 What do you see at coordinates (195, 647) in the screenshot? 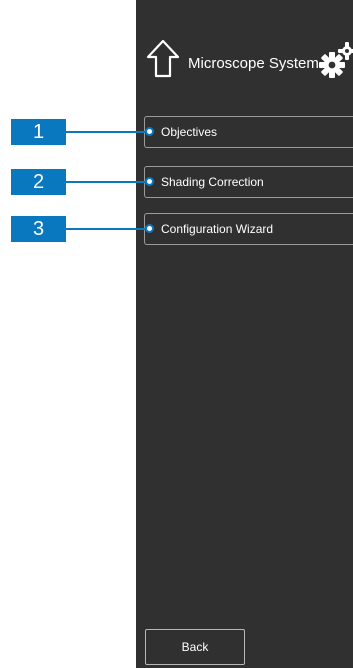
I see `back-button: Back` at bounding box center [195, 647].